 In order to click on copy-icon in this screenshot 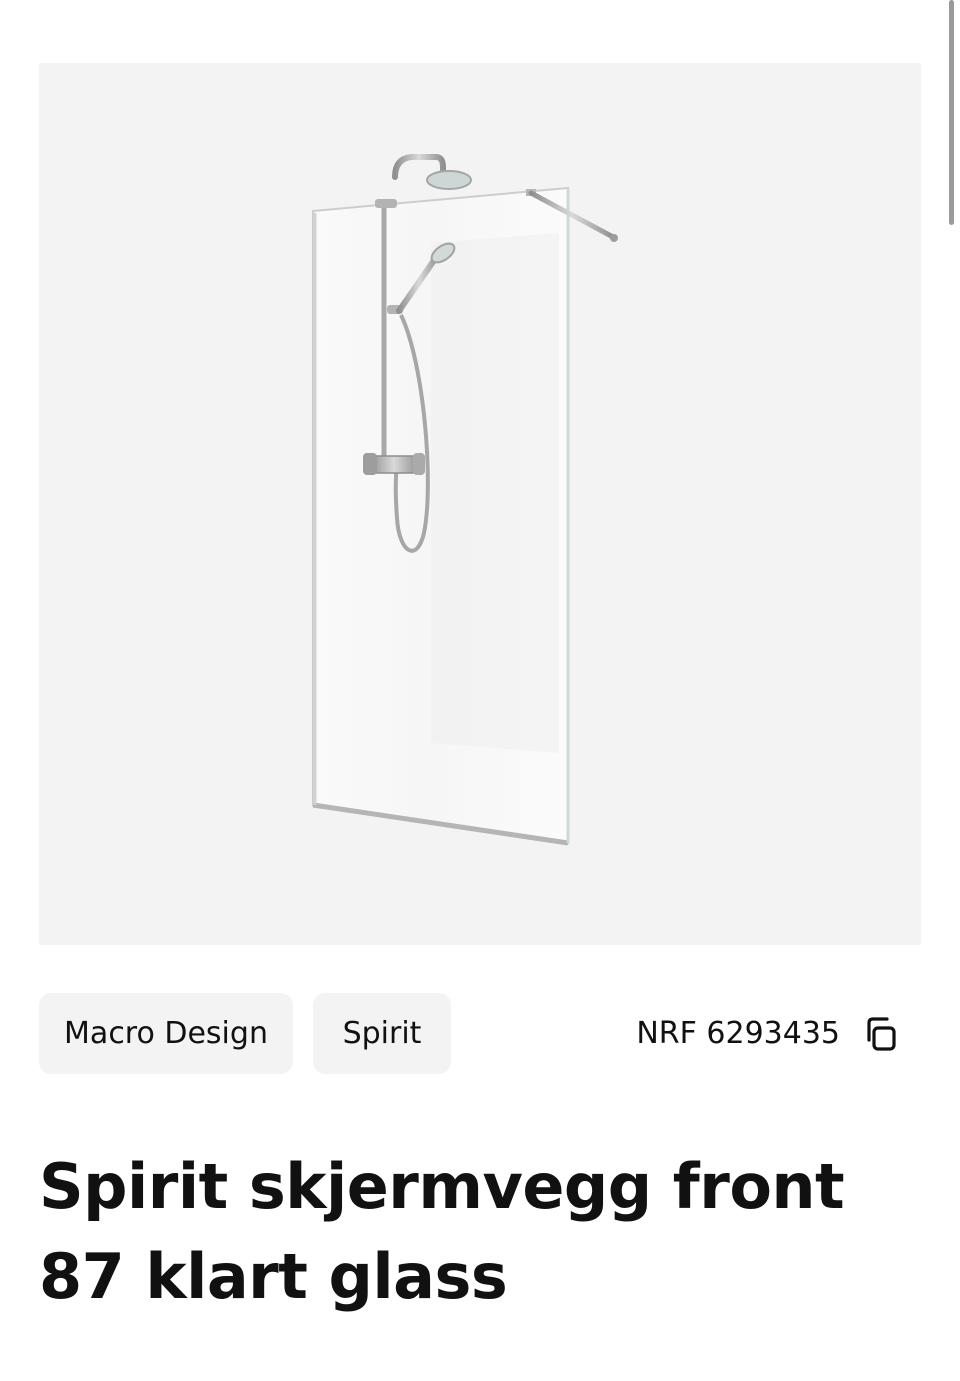, I will do `click(880, 1034)`.